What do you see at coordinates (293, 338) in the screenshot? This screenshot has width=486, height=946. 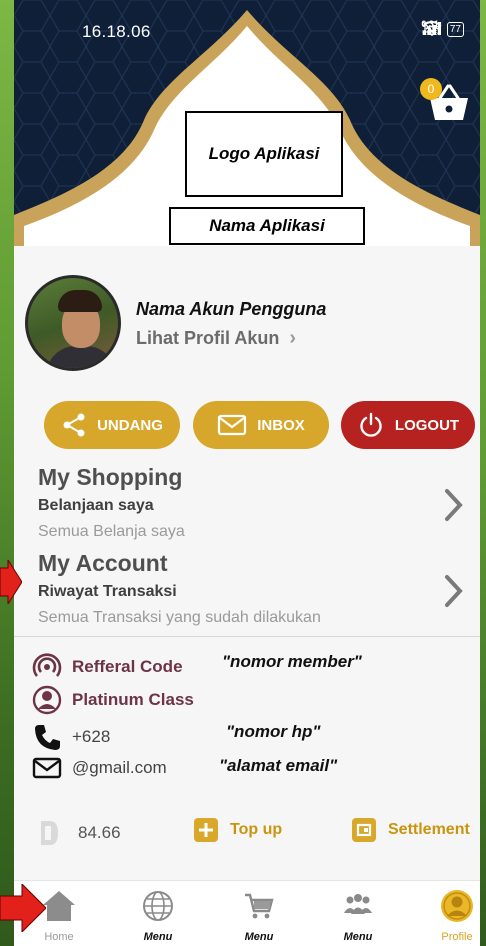 I see `chevron-right-icon: ›` at bounding box center [293, 338].